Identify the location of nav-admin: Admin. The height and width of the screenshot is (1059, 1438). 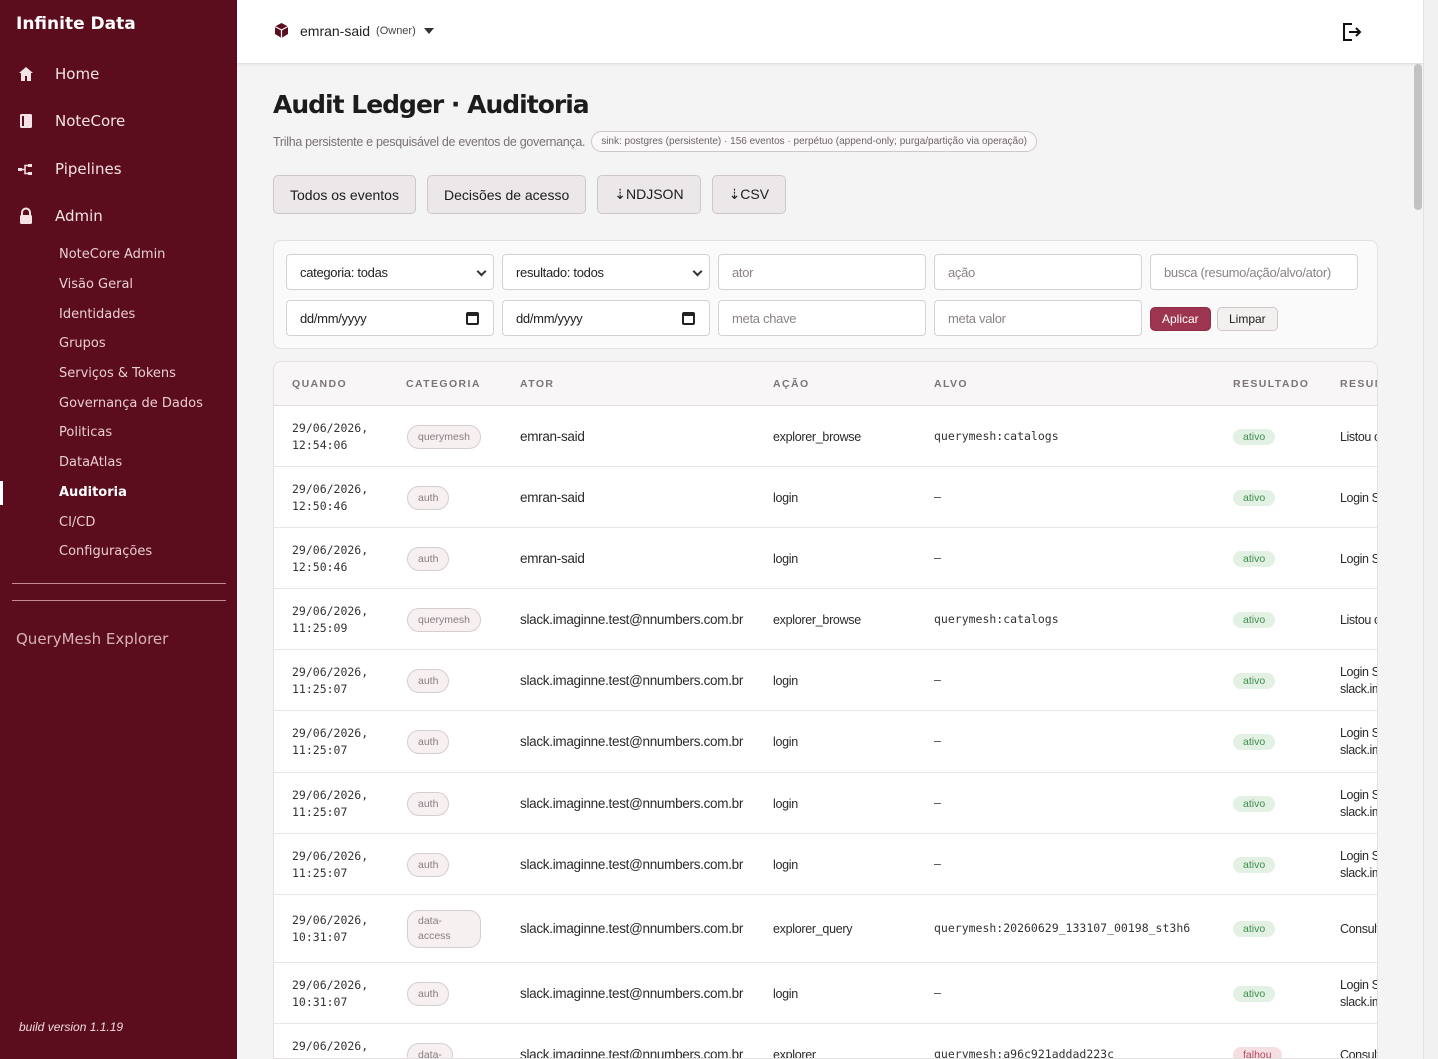
(118, 217).